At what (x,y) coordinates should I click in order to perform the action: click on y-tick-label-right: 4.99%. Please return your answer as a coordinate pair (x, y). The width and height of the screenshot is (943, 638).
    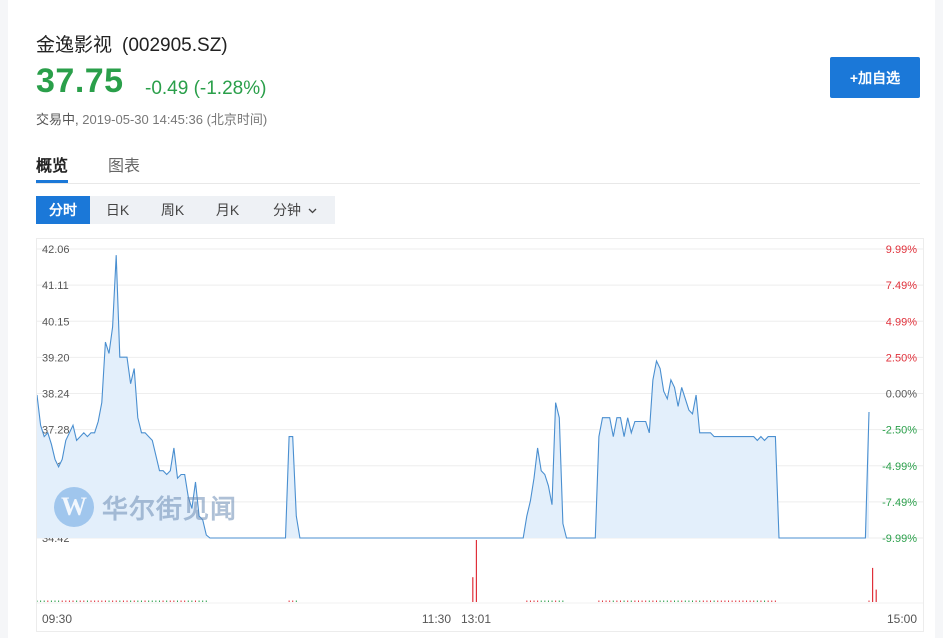
    Looking at the image, I should click on (901, 322).